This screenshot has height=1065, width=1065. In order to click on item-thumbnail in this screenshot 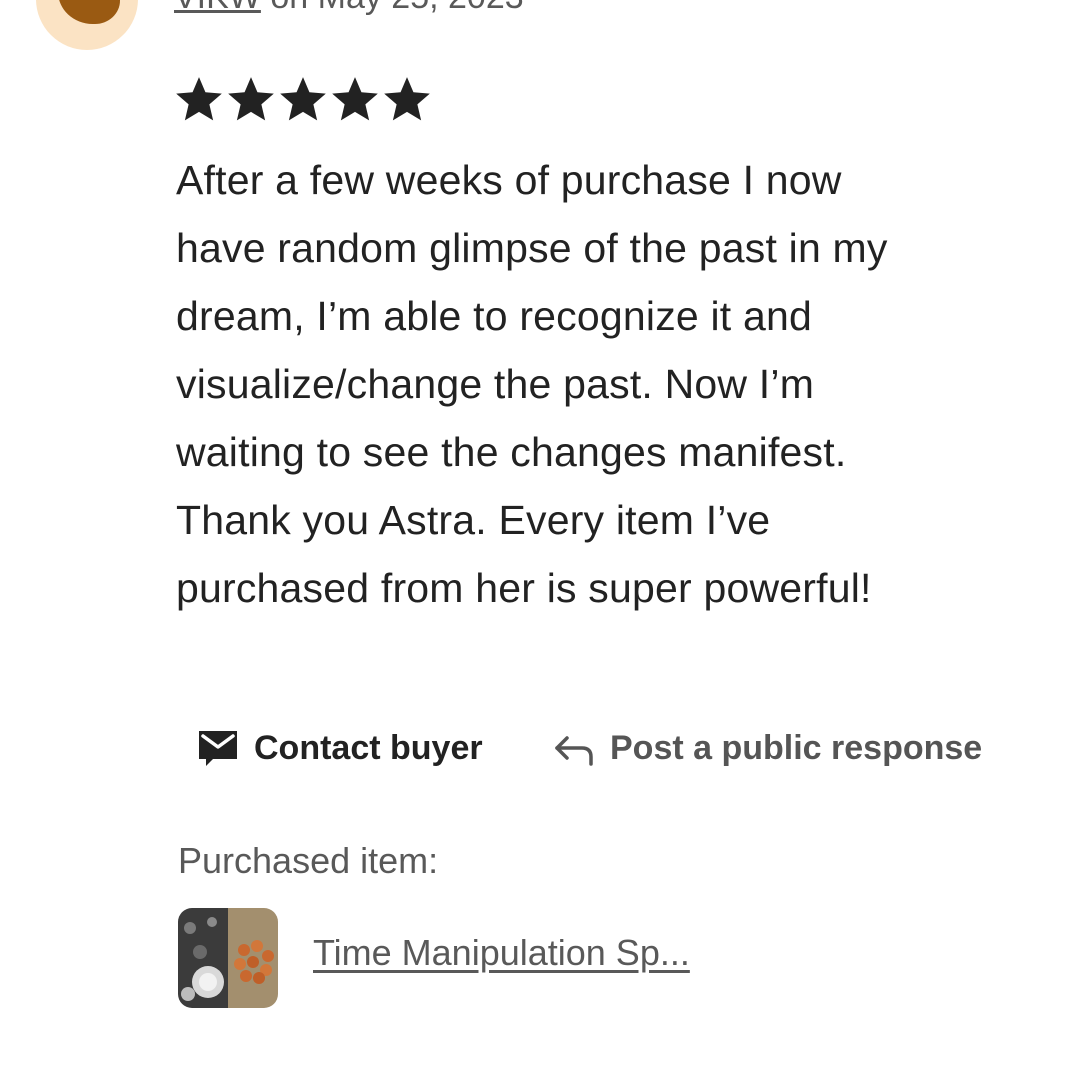, I will do `click(228, 958)`.